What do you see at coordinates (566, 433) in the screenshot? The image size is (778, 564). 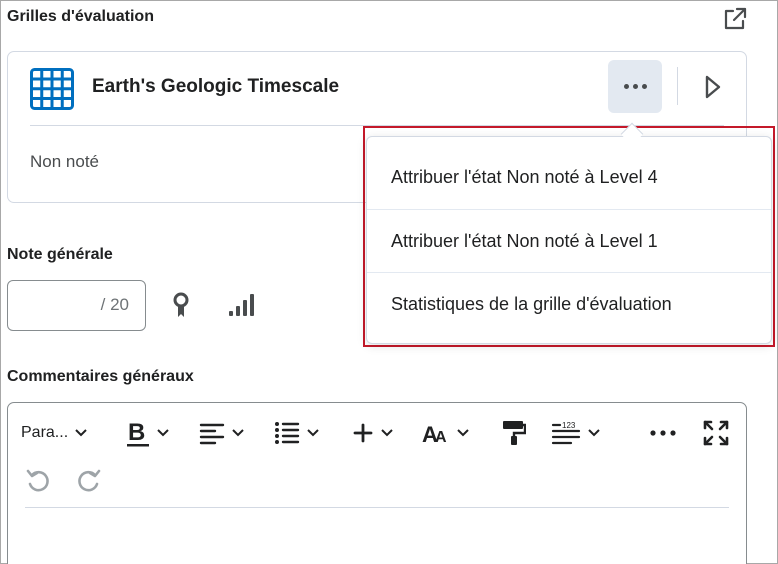 I see `line-spacing-icon: 123` at bounding box center [566, 433].